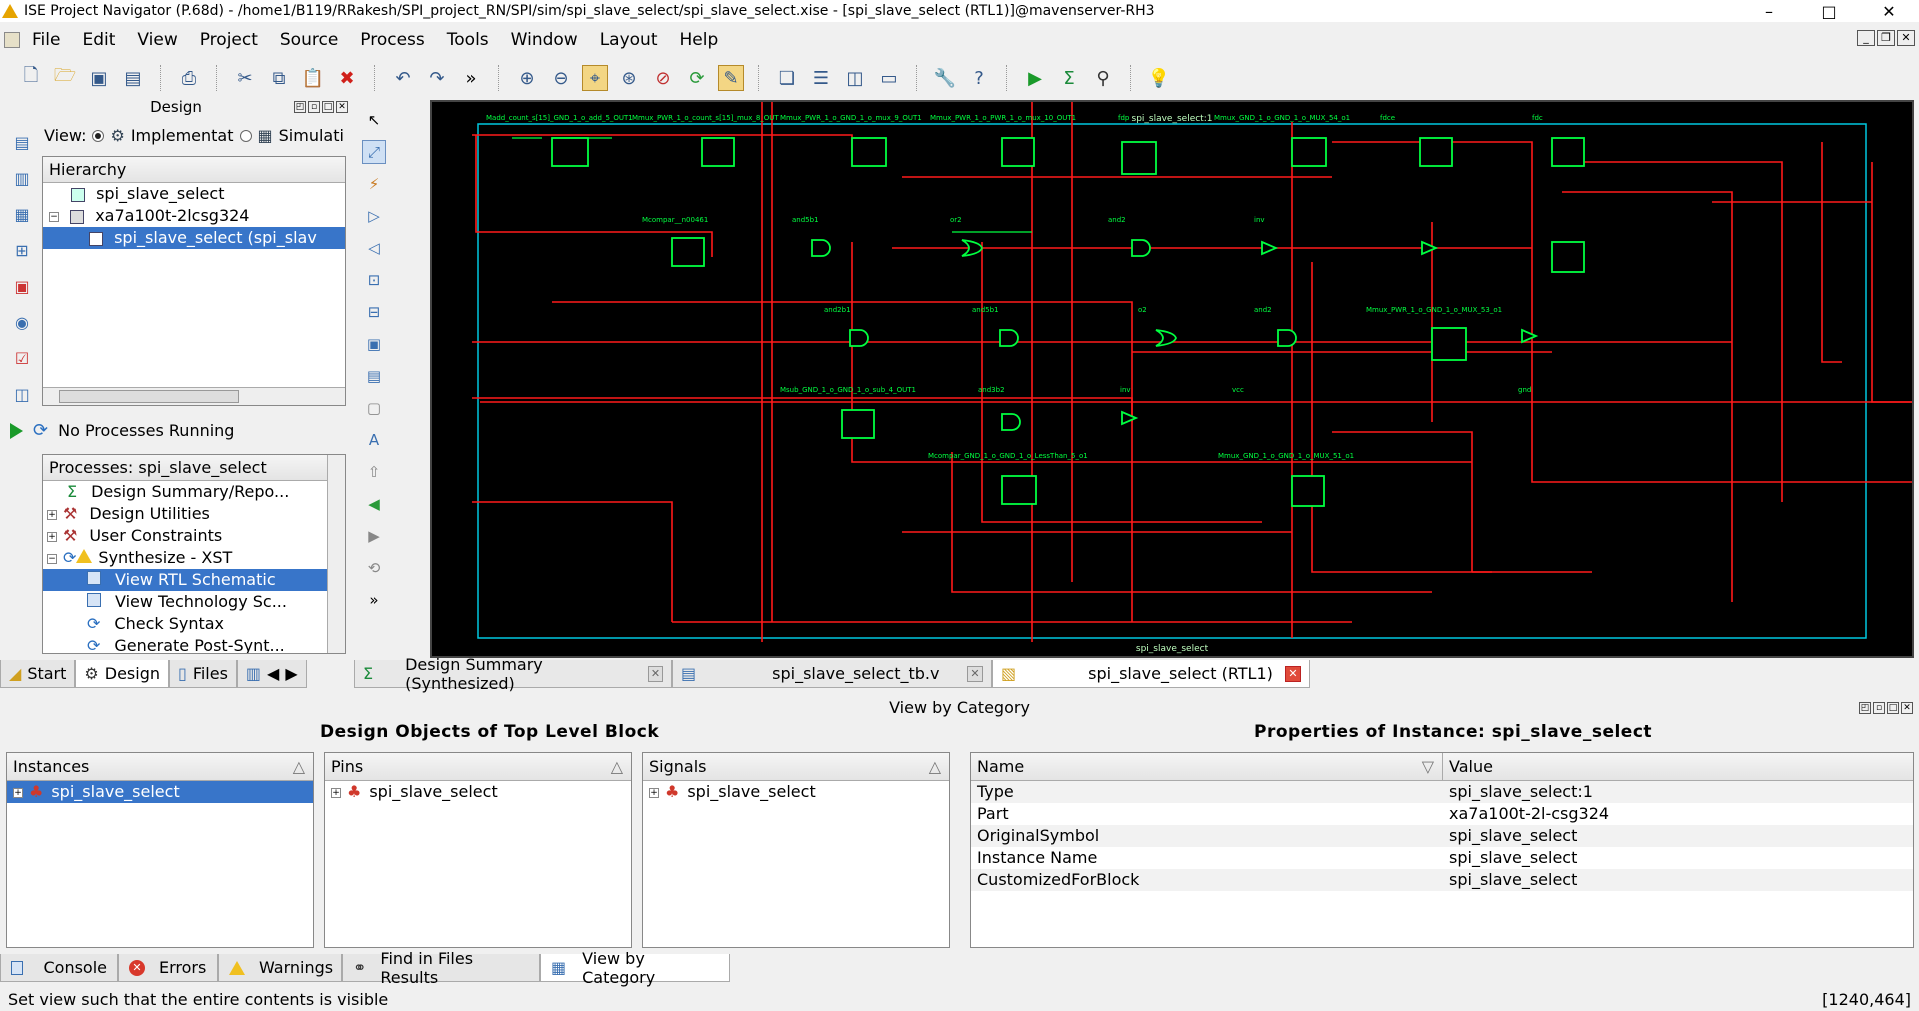 This screenshot has height=1011, width=1919. Describe the element at coordinates (1069, 78) in the screenshot. I see `sigma-summary-icon: Σ` at that location.